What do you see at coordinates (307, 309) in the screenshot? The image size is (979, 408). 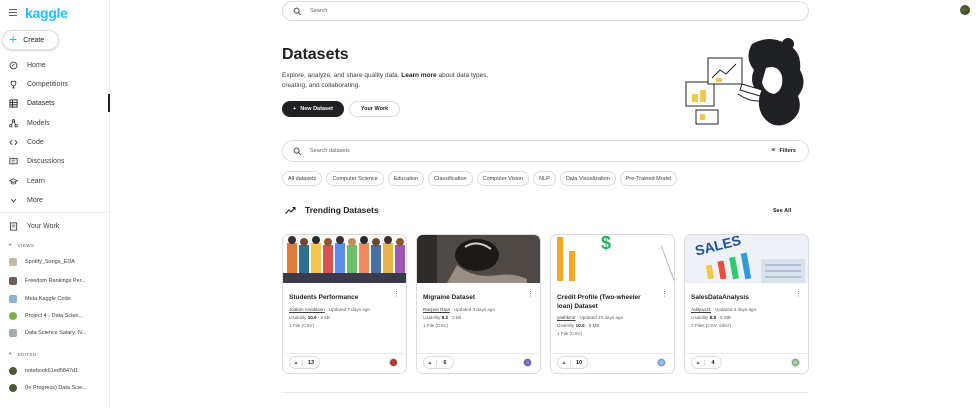 I see `author-link: Joakim Arvidsson` at bounding box center [307, 309].